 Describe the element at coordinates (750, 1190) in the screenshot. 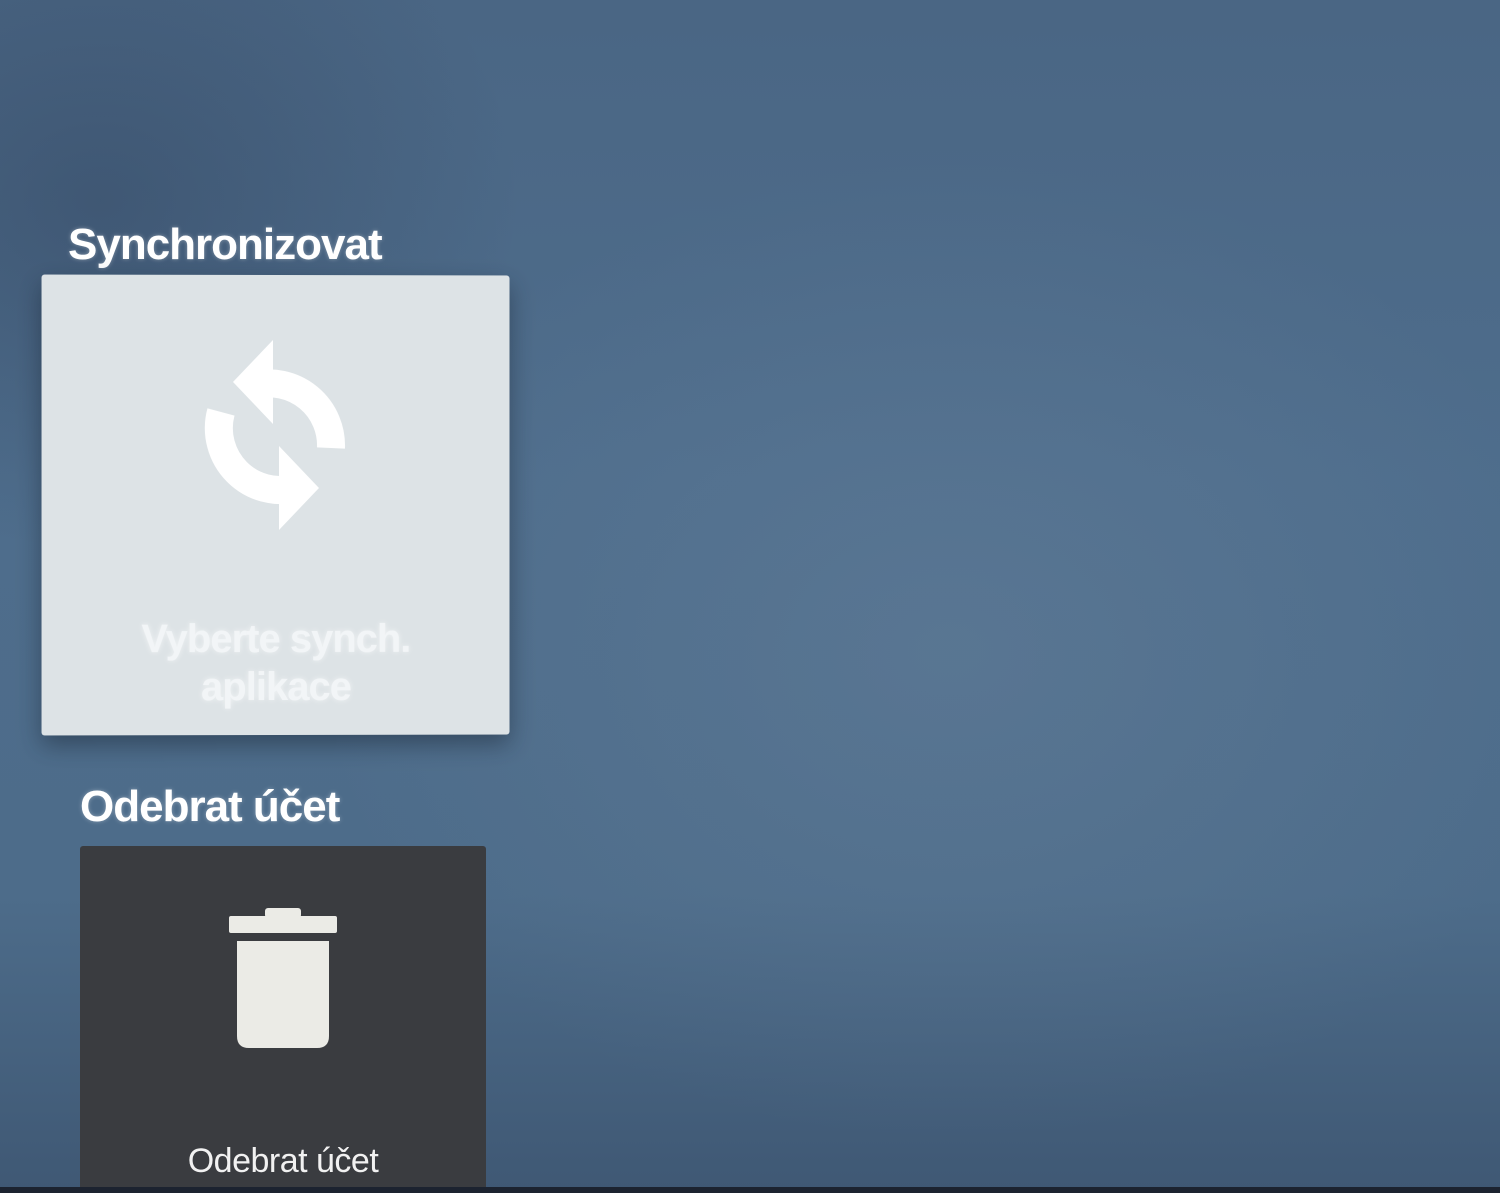

I see `screen-bezel` at that location.